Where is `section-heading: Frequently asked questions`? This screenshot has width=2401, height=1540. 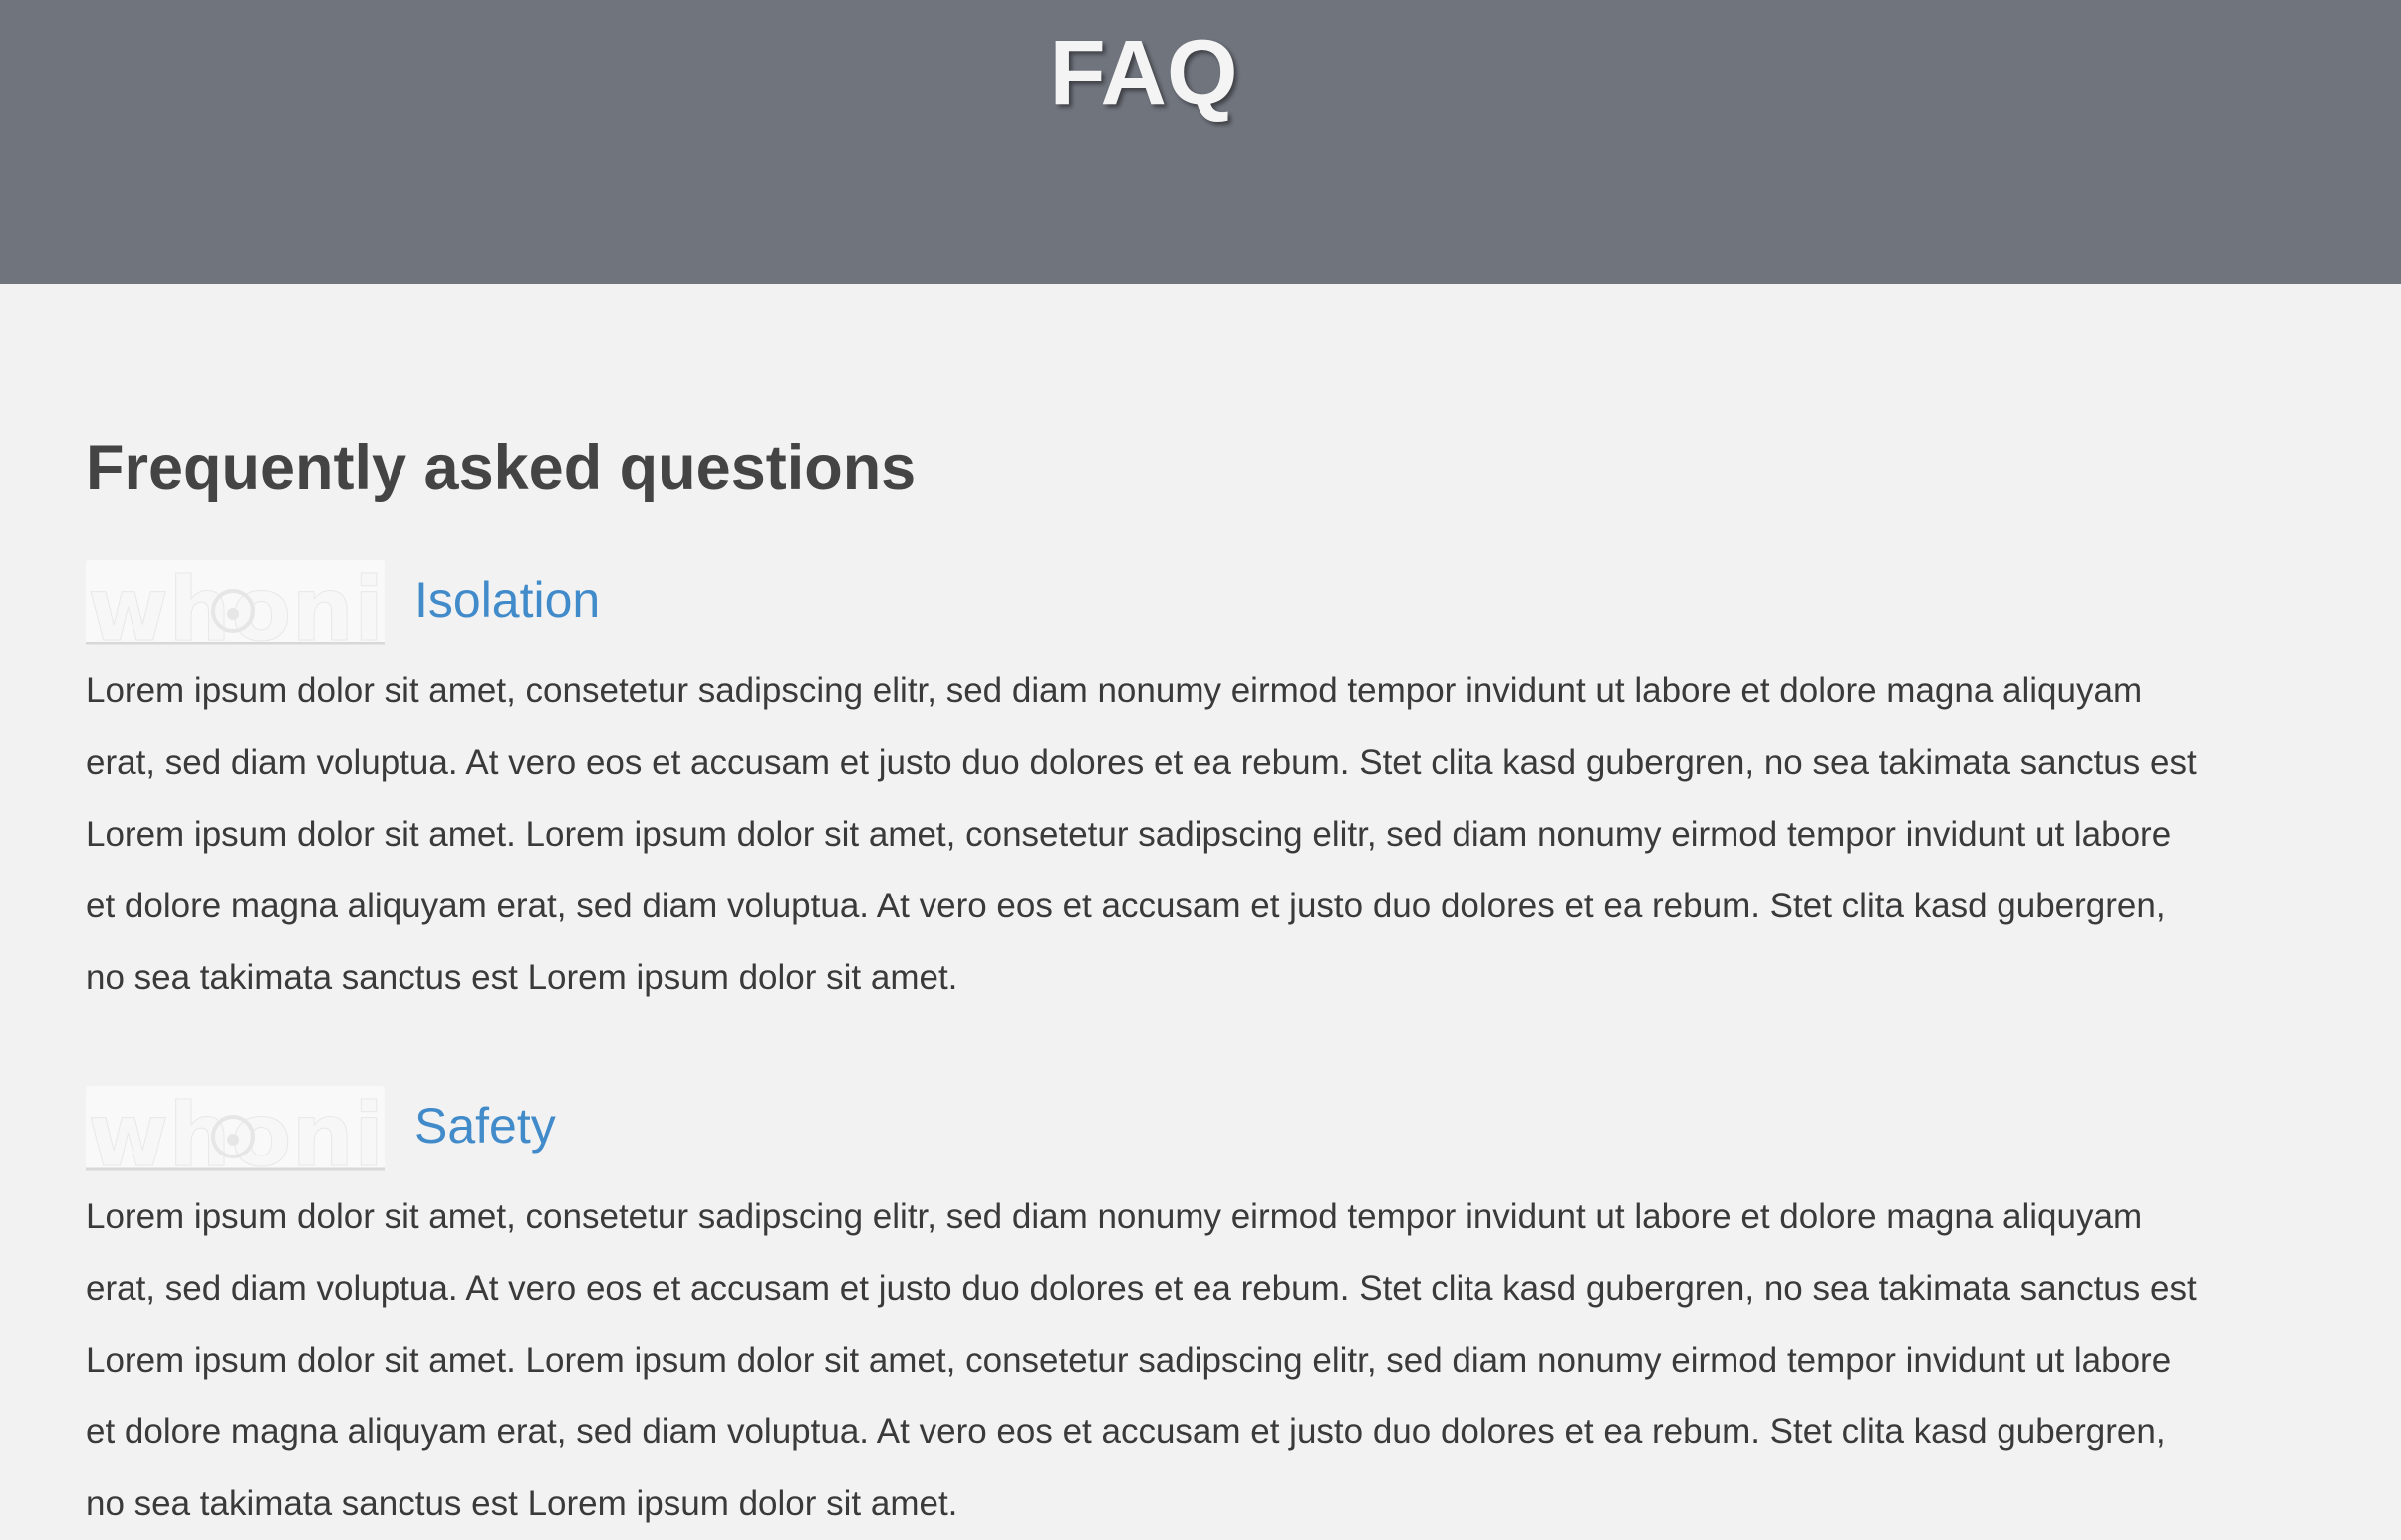 section-heading: Frequently asked questions is located at coordinates (501, 468).